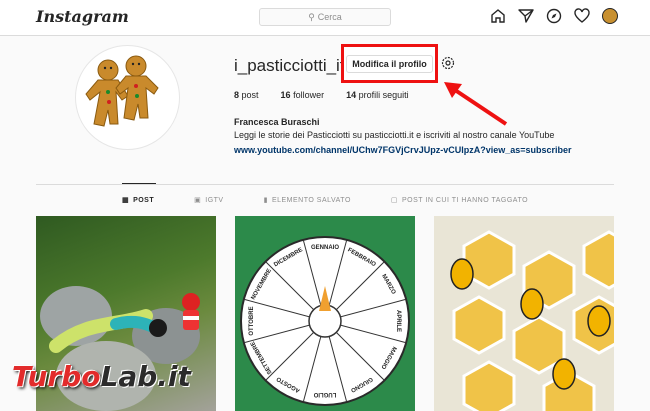  Describe the element at coordinates (329, 17) in the screenshot. I see `search-placeholder: Cerca` at that location.